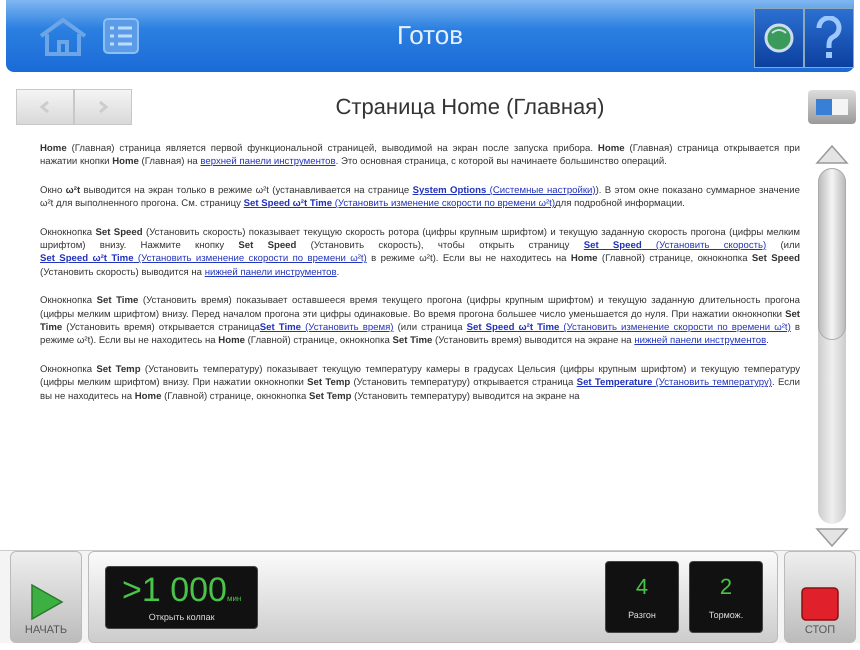  What do you see at coordinates (327, 328) in the screenshot?
I see `help-link: Set Time (Установить время)` at bounding box center [327, 328].